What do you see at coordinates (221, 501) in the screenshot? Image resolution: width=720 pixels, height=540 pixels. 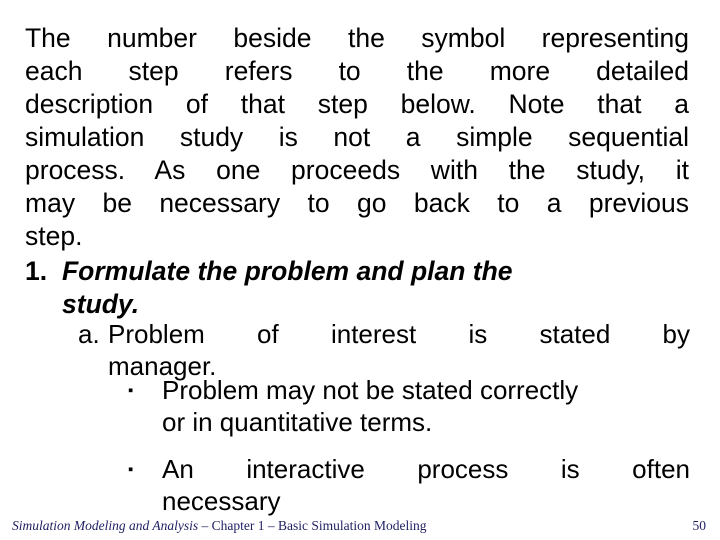 I see `list-line: necessary` at bounding box center [221, 501].